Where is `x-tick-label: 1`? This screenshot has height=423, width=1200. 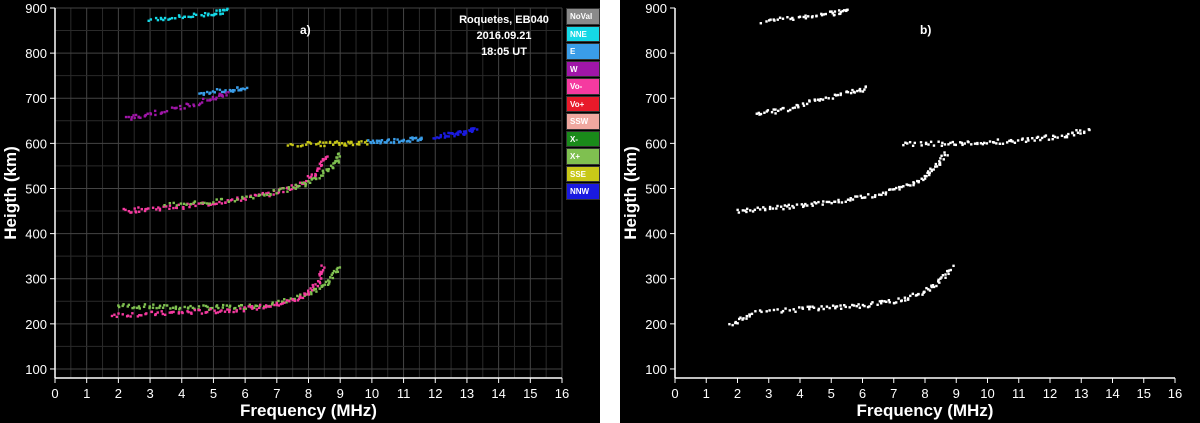
x-tick-label: 1 is located at coordinates (706, 393).